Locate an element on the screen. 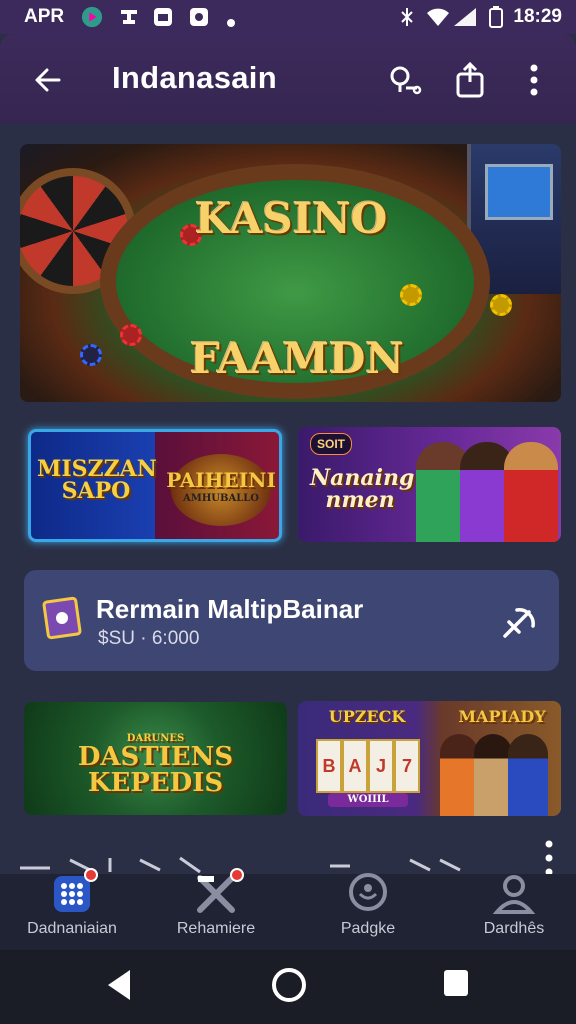 The image size is (576, 1024). game-card-upzeck: UPZECK B A J 7 WOIIIL MAPIADY is located at coordinates (429, 758).